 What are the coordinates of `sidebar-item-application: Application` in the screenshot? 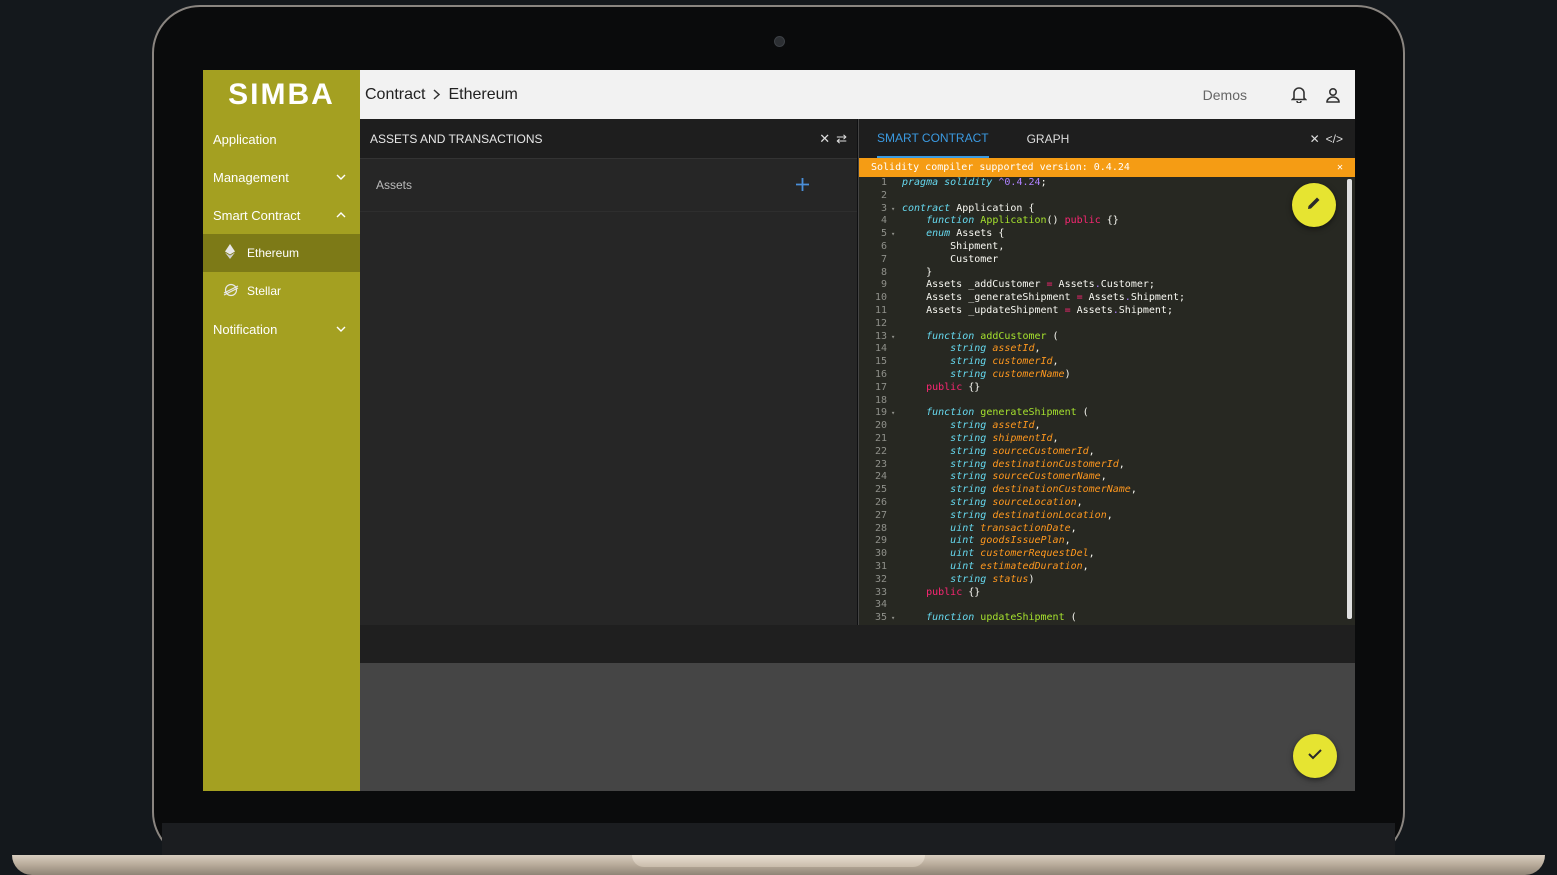 It's located at (281, 139).